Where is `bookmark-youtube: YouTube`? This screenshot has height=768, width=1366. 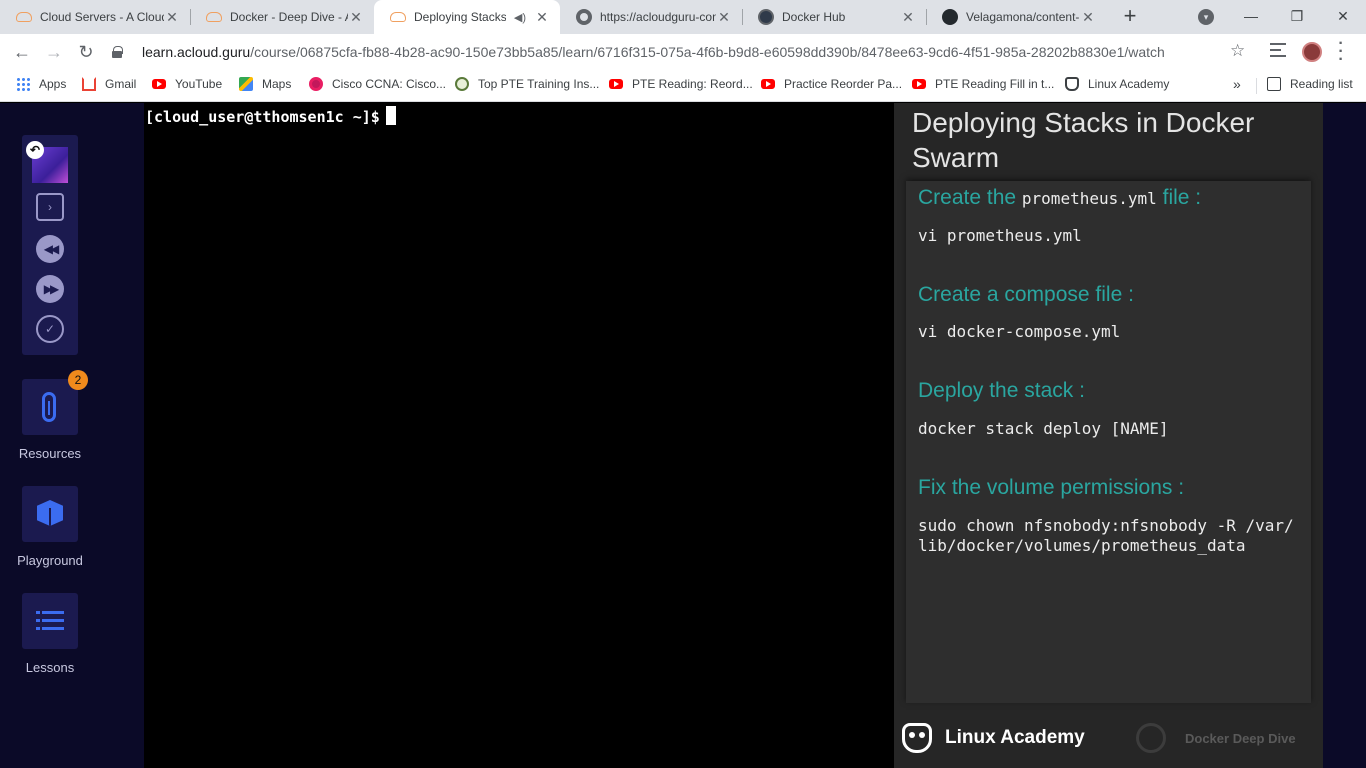
bookmark-youtube: YouTube is located at coordinates (187, 84).